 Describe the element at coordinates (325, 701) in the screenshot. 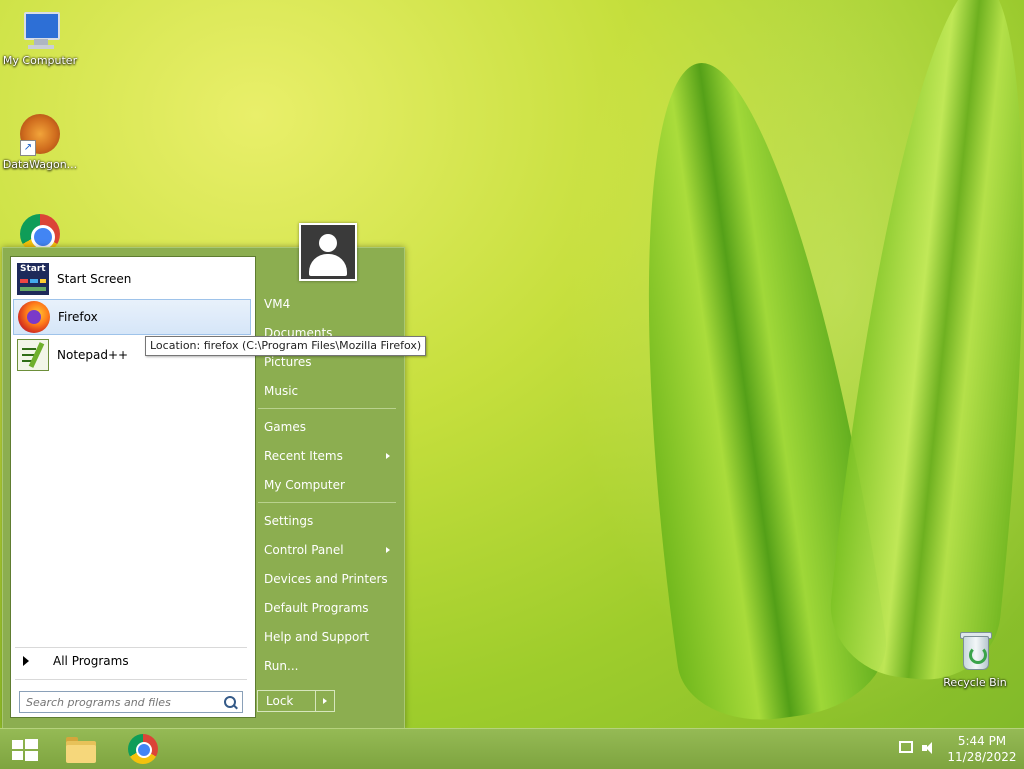

I see `lock-options-arrow-icon` at that location.